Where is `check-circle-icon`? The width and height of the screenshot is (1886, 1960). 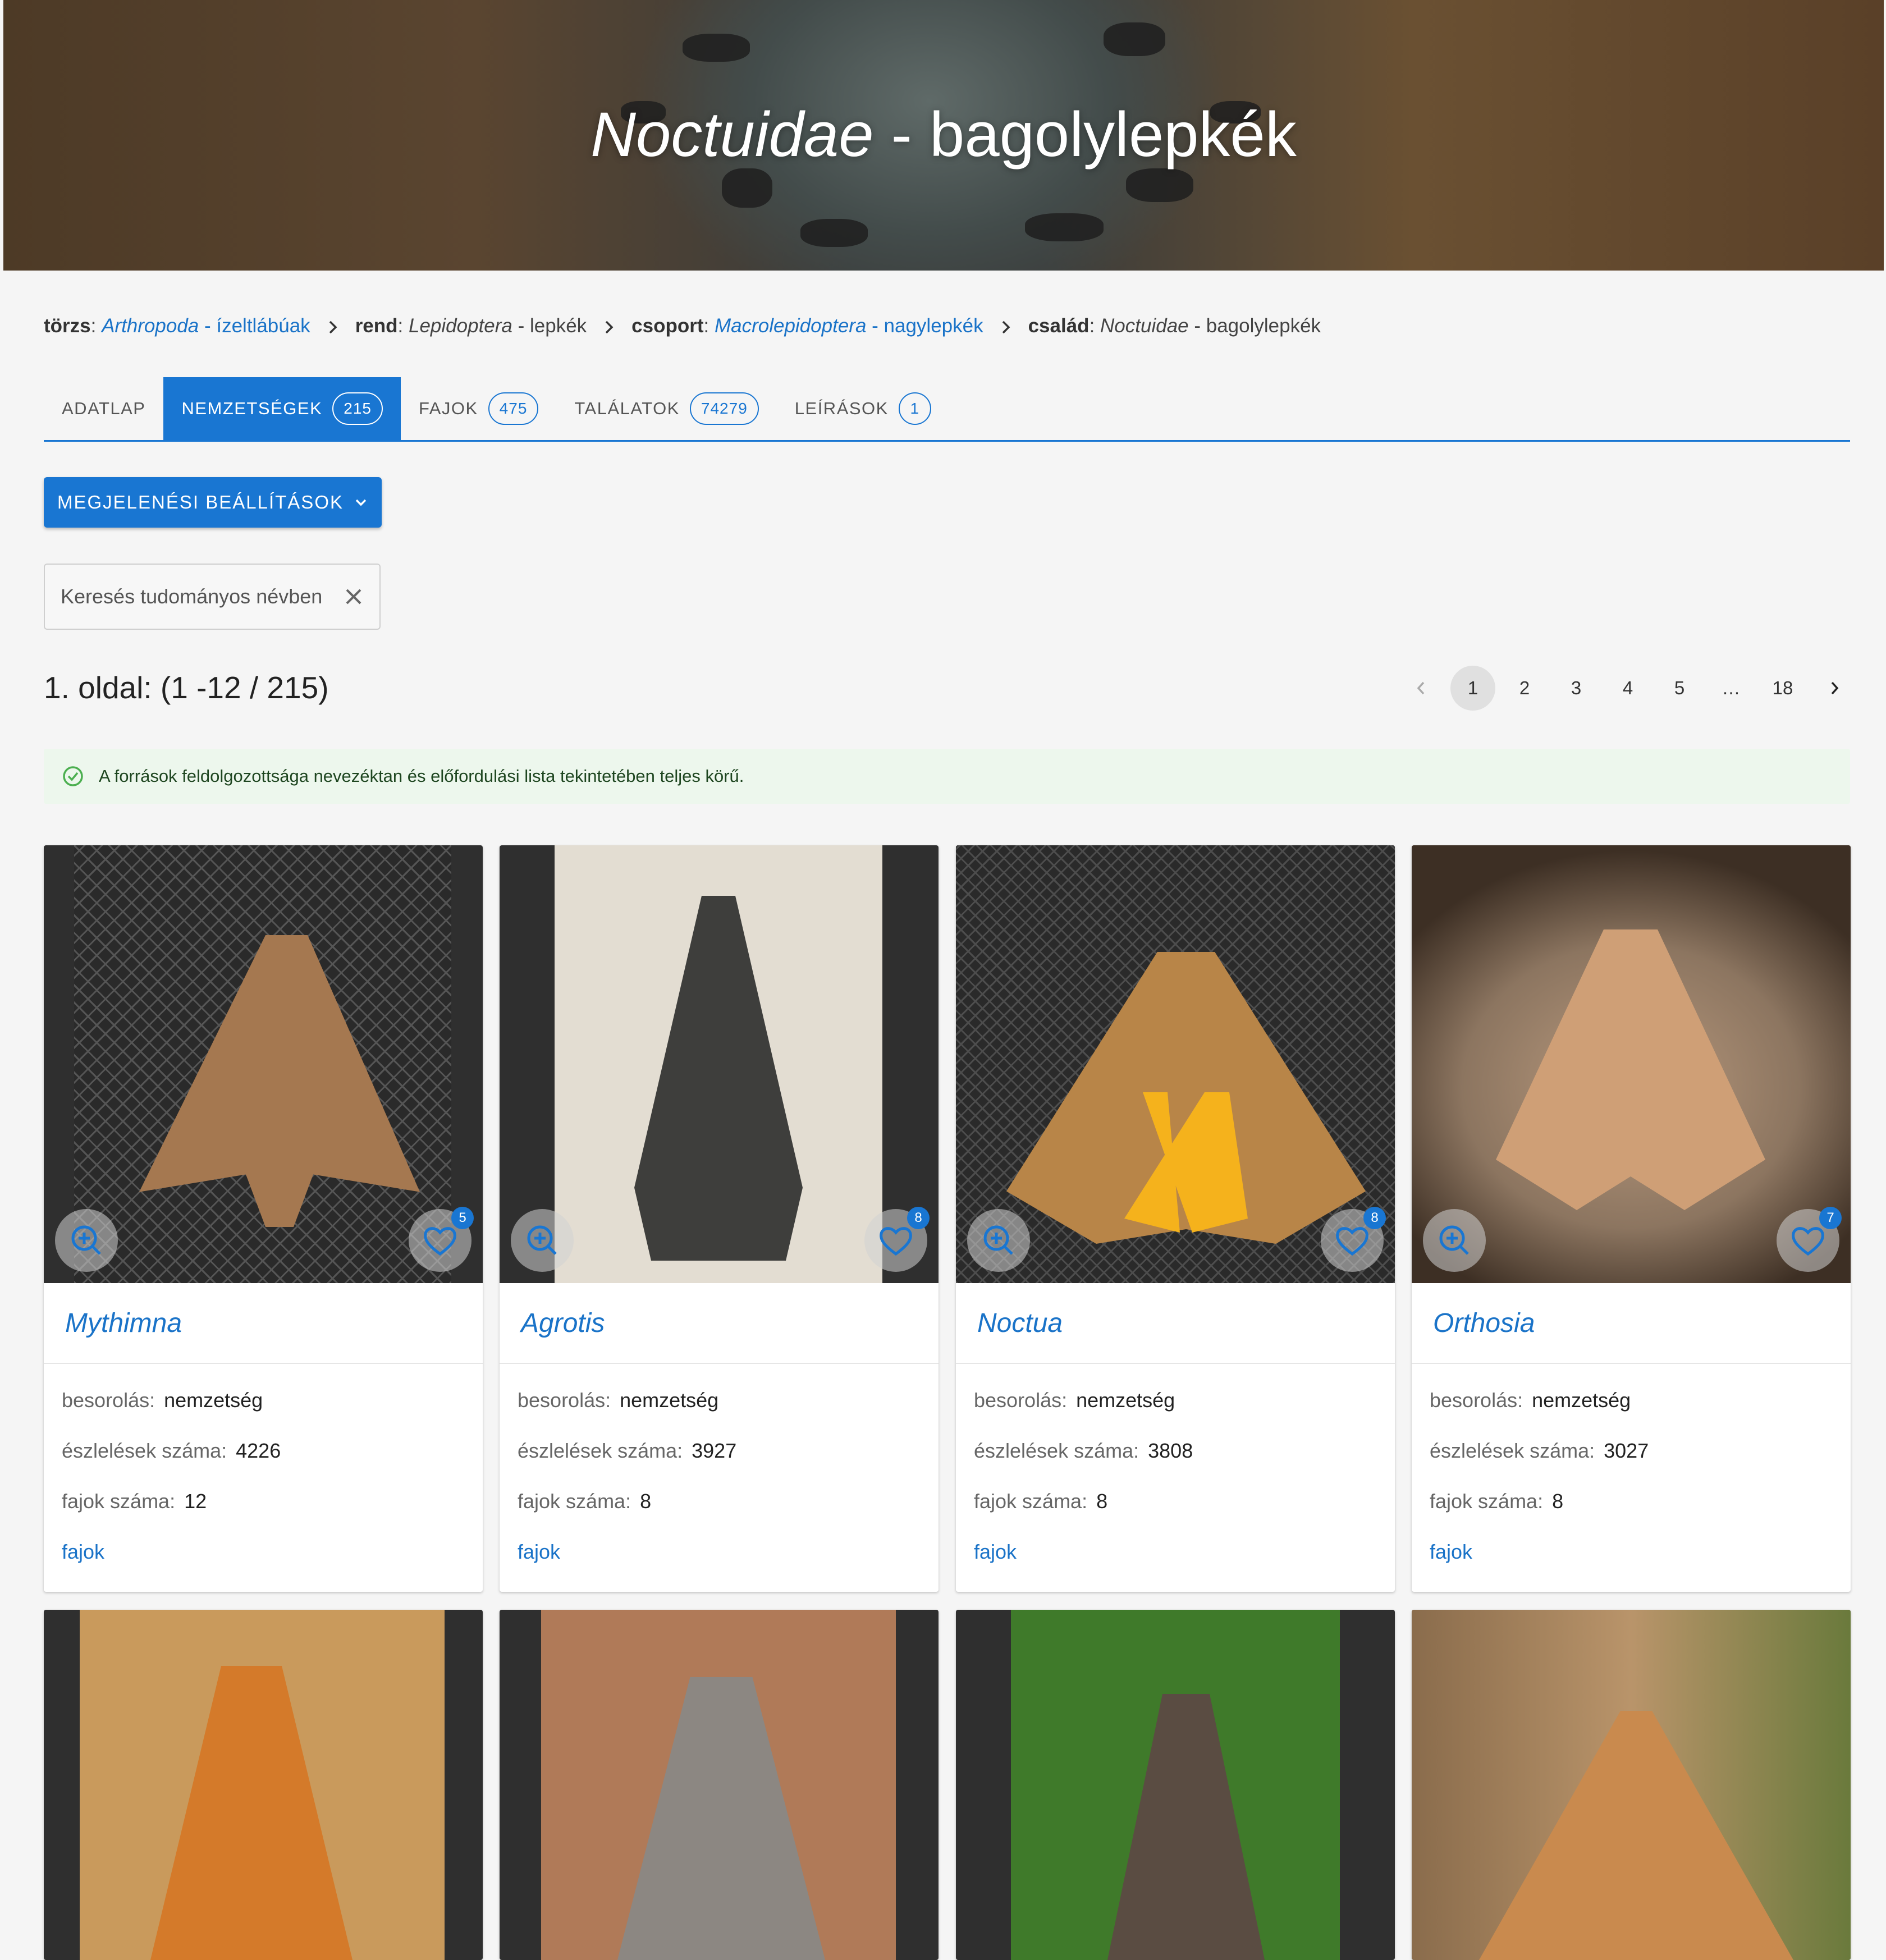
check-circle-icon is located at coordinates (73, 776).